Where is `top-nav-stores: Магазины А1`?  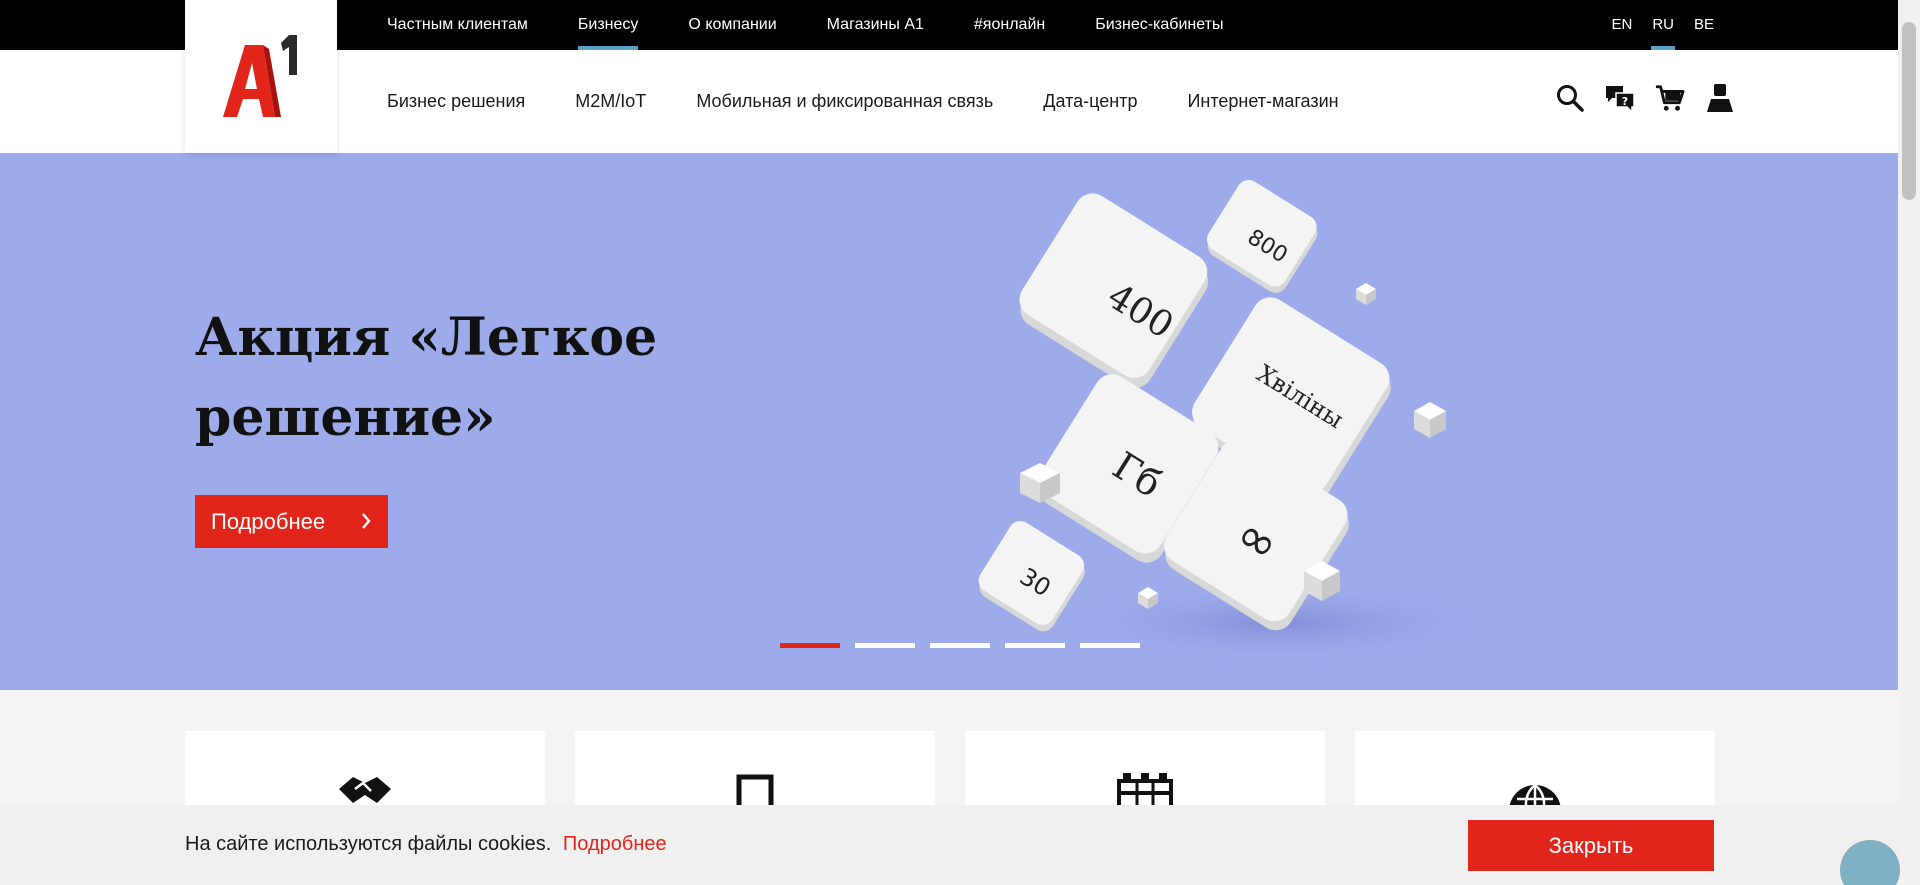 top-nav-stores: Магазины А1 is located at coordinates (875, 25).